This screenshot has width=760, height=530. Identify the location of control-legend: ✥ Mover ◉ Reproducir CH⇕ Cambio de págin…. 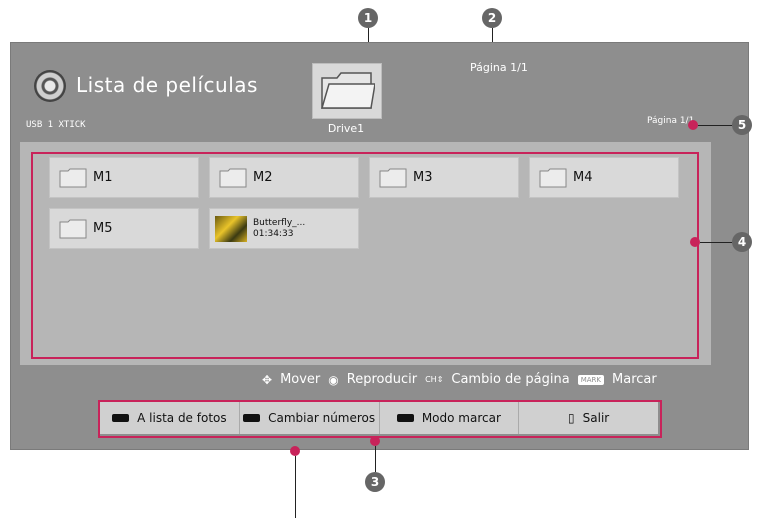
(459, 379).